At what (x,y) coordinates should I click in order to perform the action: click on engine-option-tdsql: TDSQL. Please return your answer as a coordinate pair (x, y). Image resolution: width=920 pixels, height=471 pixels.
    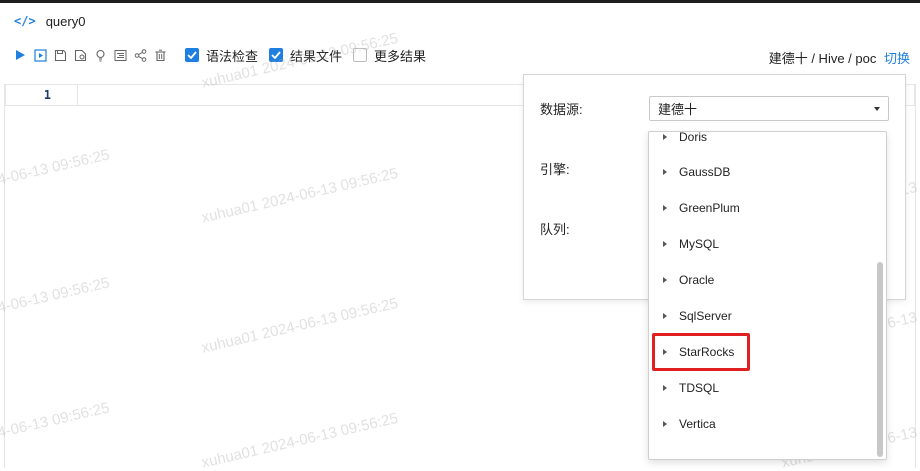
    Looking at the image, I should click on (764, 388).